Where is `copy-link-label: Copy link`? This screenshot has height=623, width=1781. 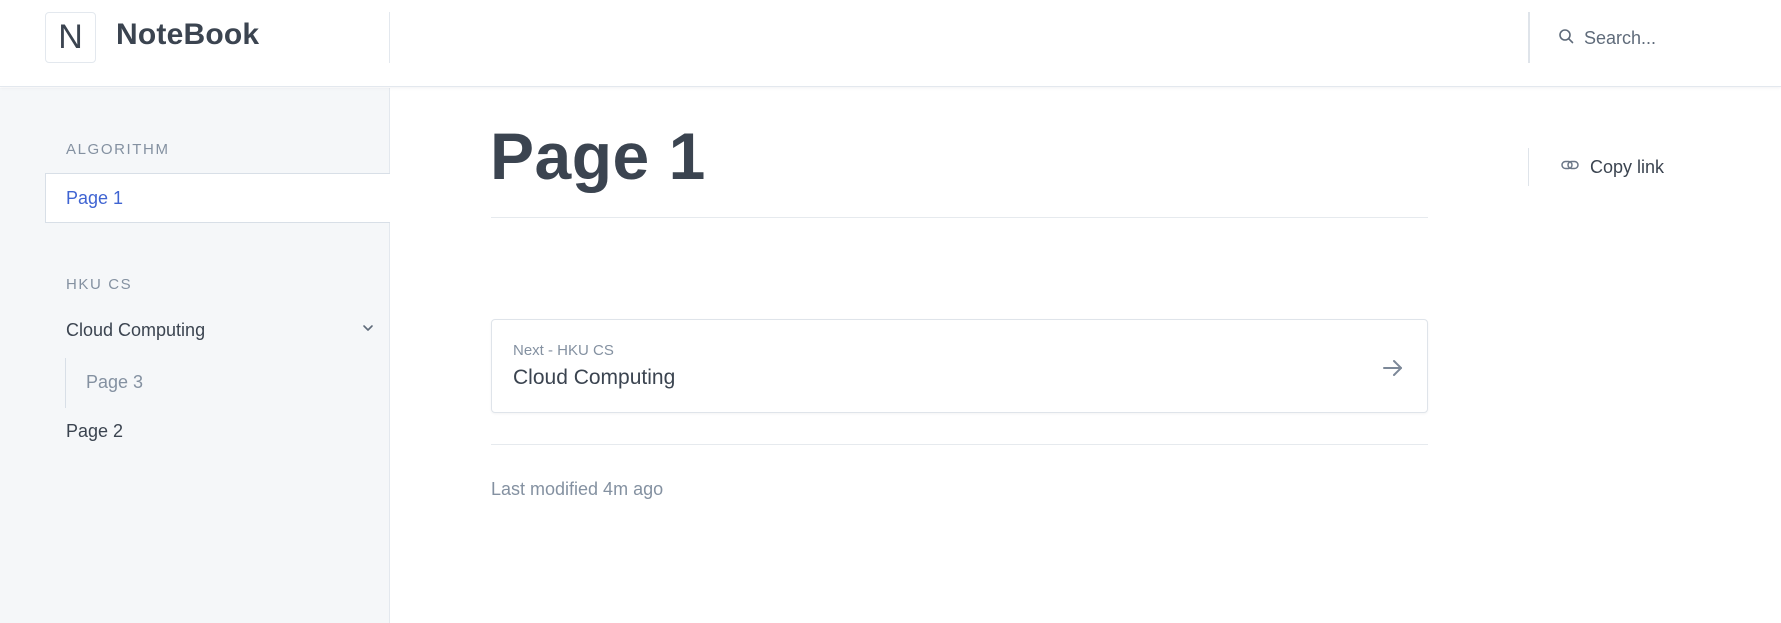
copy-link-label: Copy link is located at coordinates (1627, 167).